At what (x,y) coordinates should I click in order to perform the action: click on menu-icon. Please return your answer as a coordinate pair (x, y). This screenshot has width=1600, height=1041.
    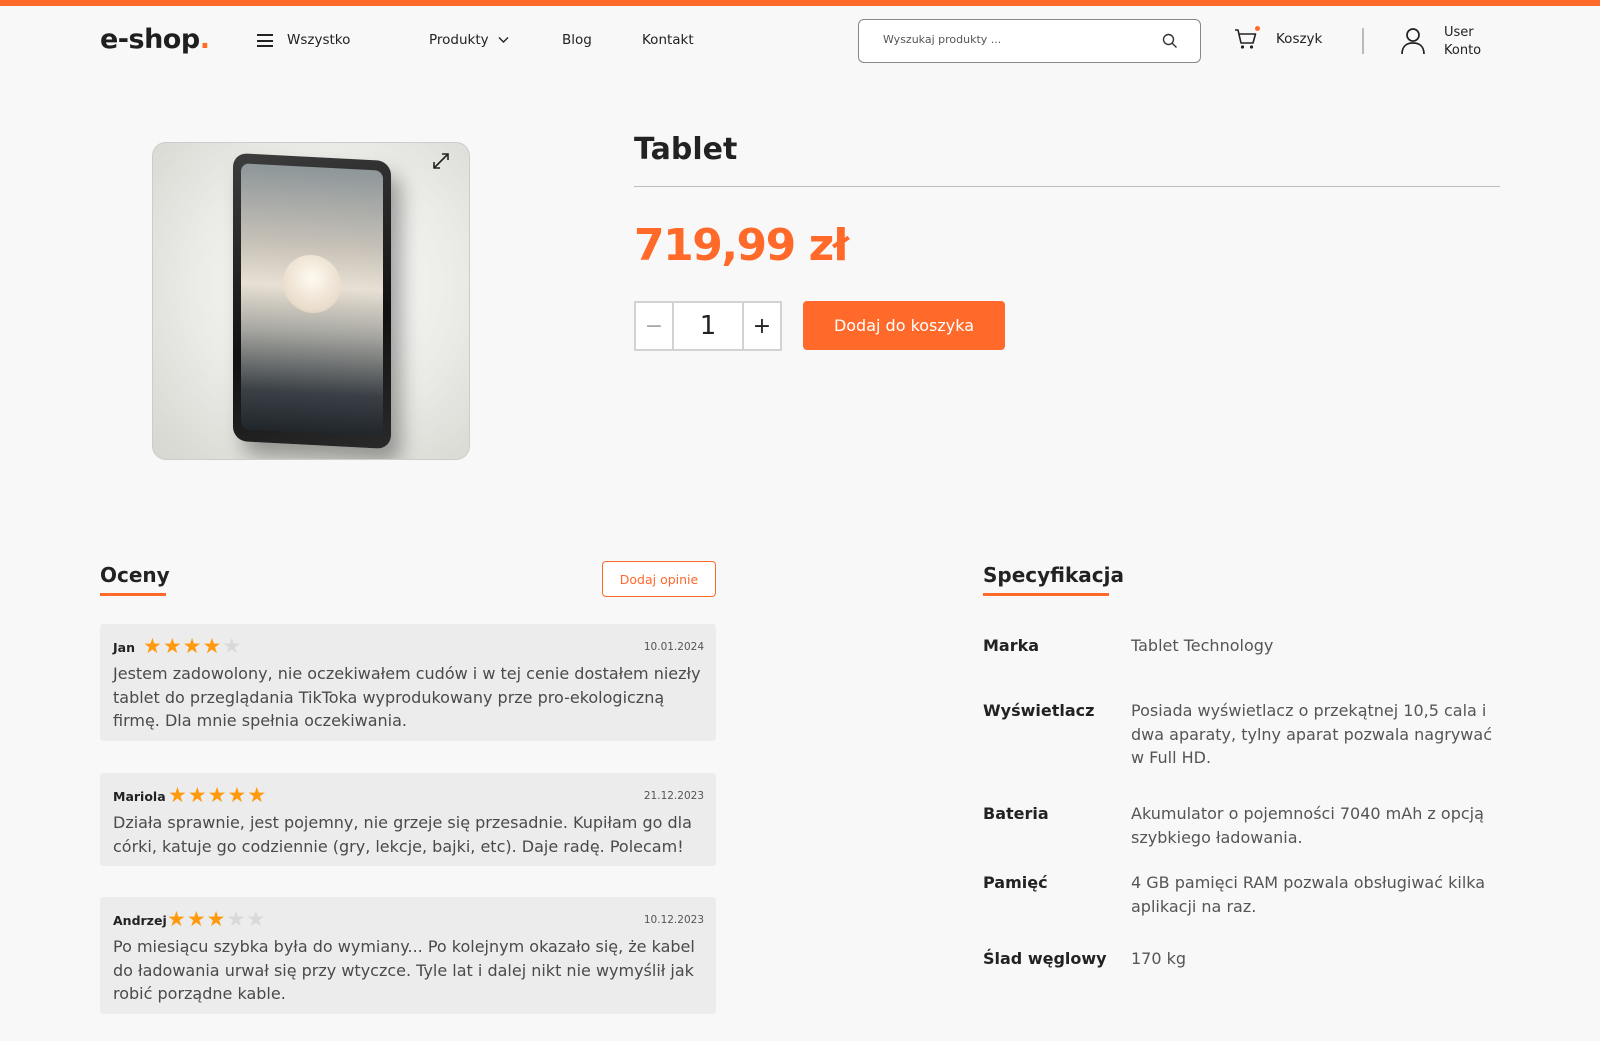
    Looking at the image, I should click on (265, 40).